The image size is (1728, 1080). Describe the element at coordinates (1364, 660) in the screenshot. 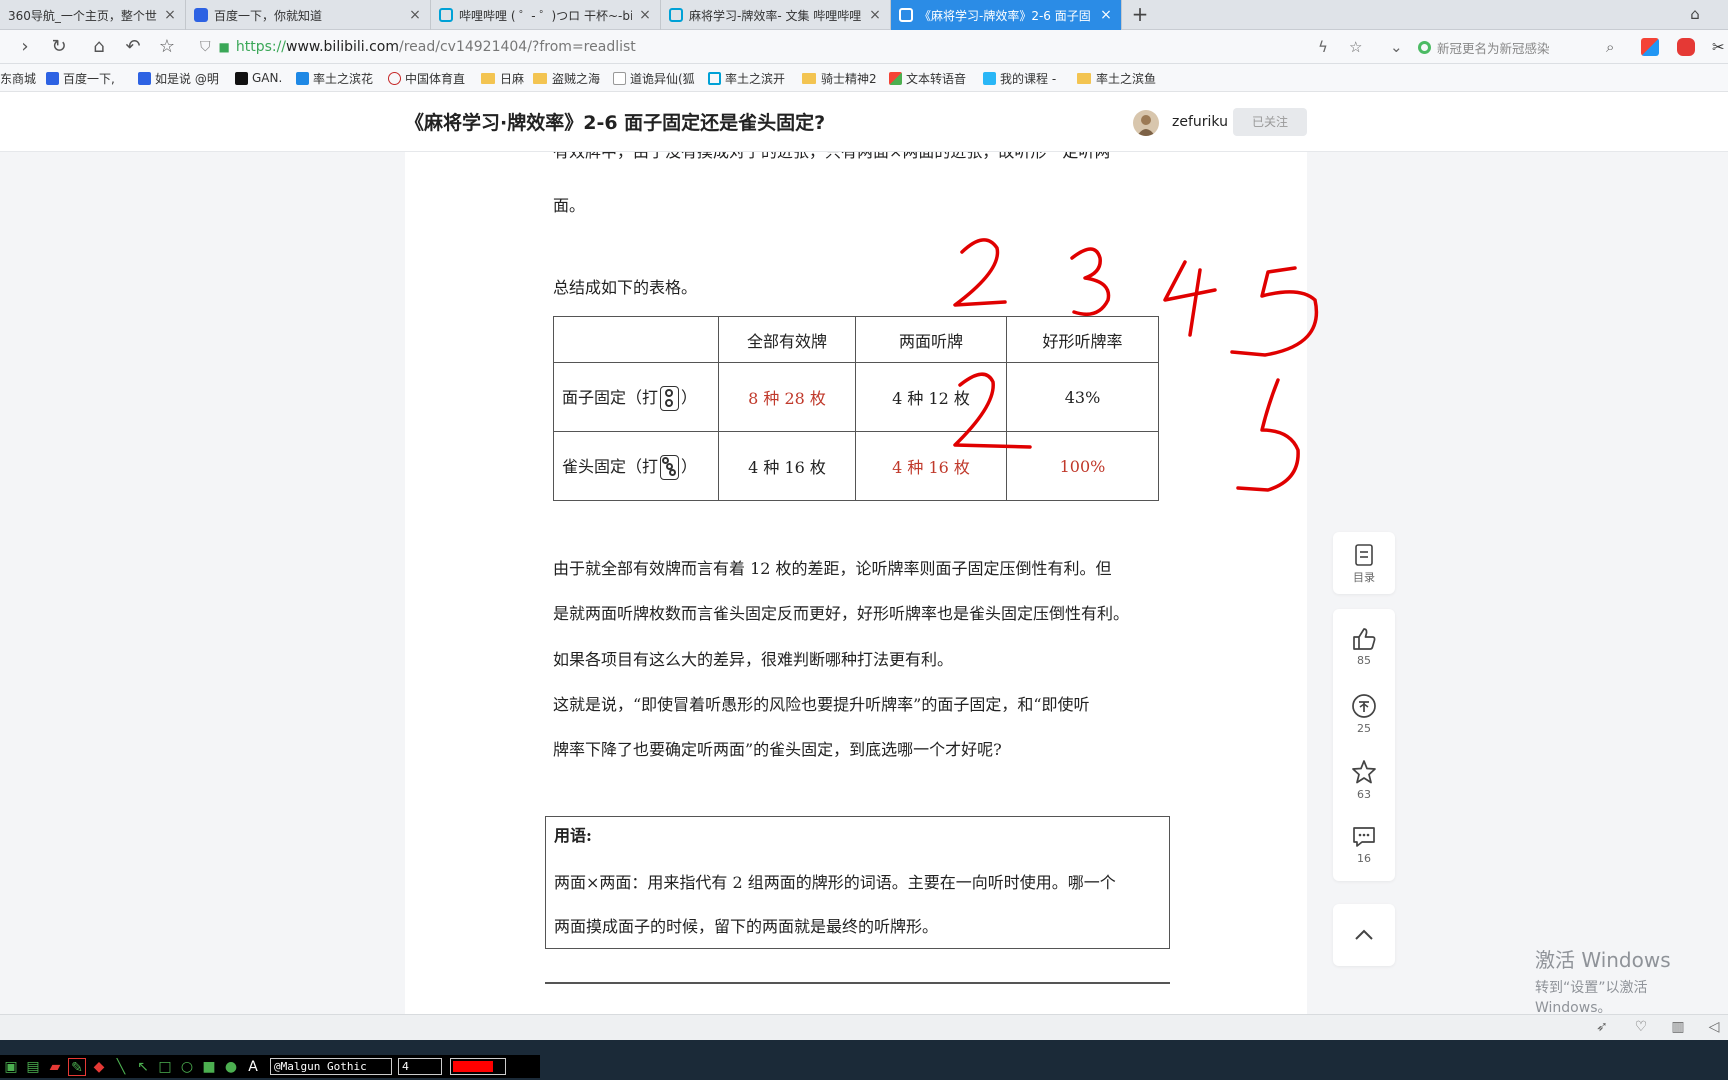

I see `like-count: 85` at that location.